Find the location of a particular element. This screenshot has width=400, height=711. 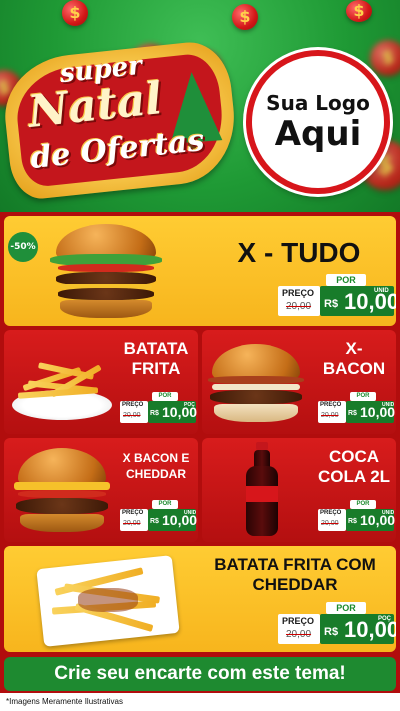

product-title: X - TUDO is located at coordinates (299, 252).